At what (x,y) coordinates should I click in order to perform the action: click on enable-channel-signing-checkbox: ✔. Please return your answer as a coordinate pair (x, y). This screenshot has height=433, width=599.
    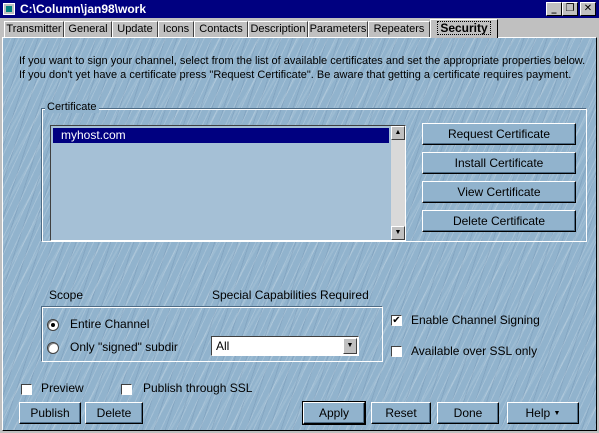
    Looking at the image, I should click on (396, 320).